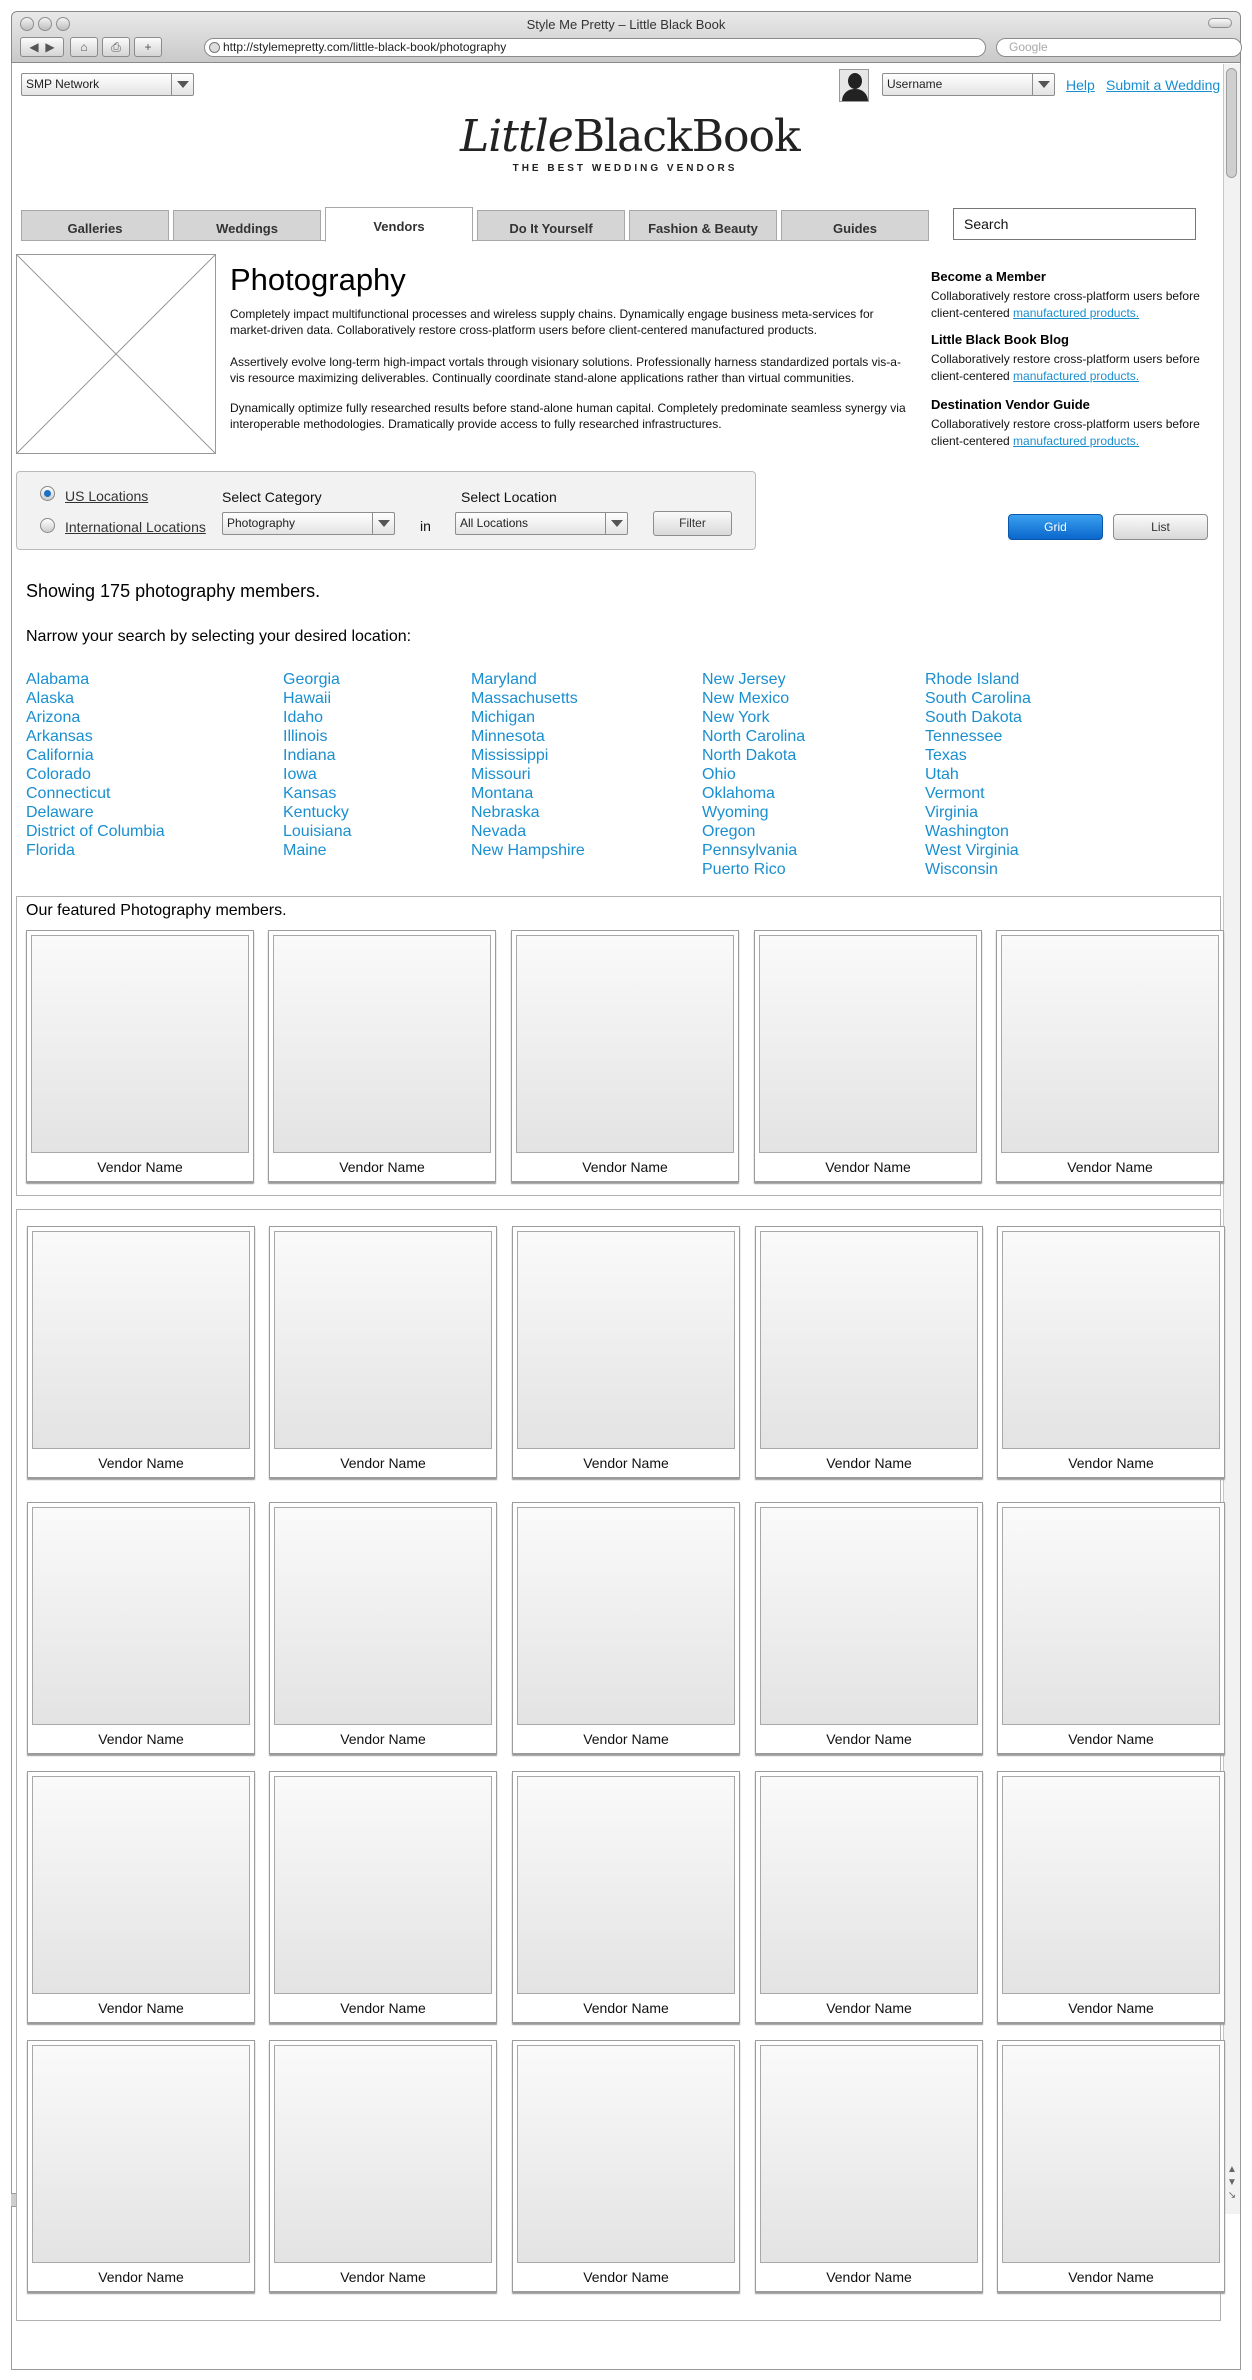 The height and width of the screenshot is (2380, 1252). I want to click on tab-galleries: Galleries, so click(95, 225).